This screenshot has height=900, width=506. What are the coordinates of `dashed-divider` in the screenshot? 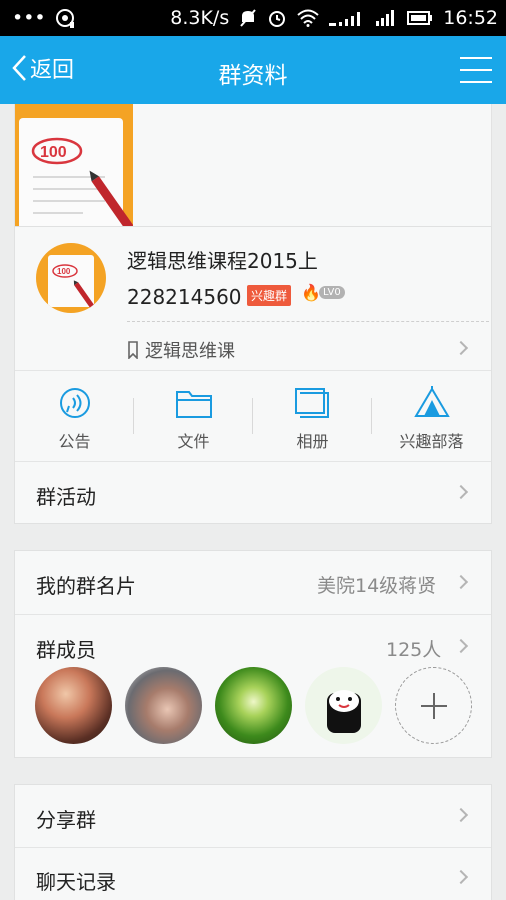 It's located at (308, 321).